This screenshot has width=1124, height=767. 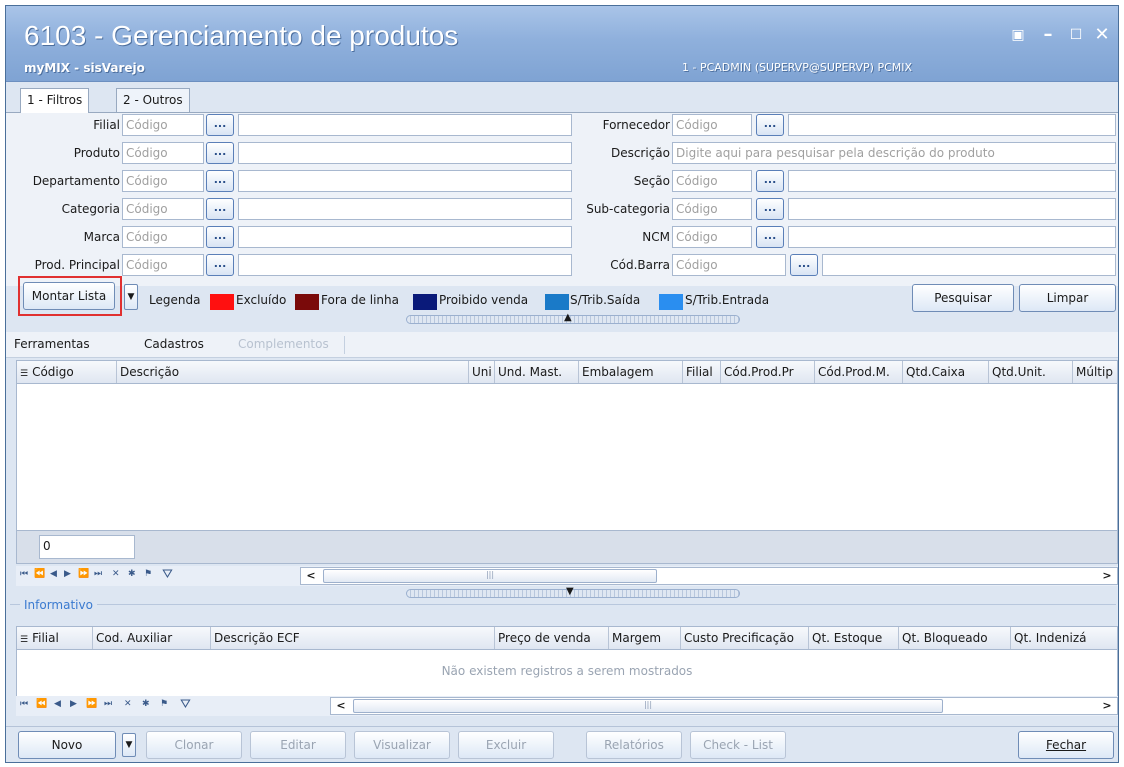 I want to click on info-cancel-edit-icon: ✕, so click(x=128, y=704).